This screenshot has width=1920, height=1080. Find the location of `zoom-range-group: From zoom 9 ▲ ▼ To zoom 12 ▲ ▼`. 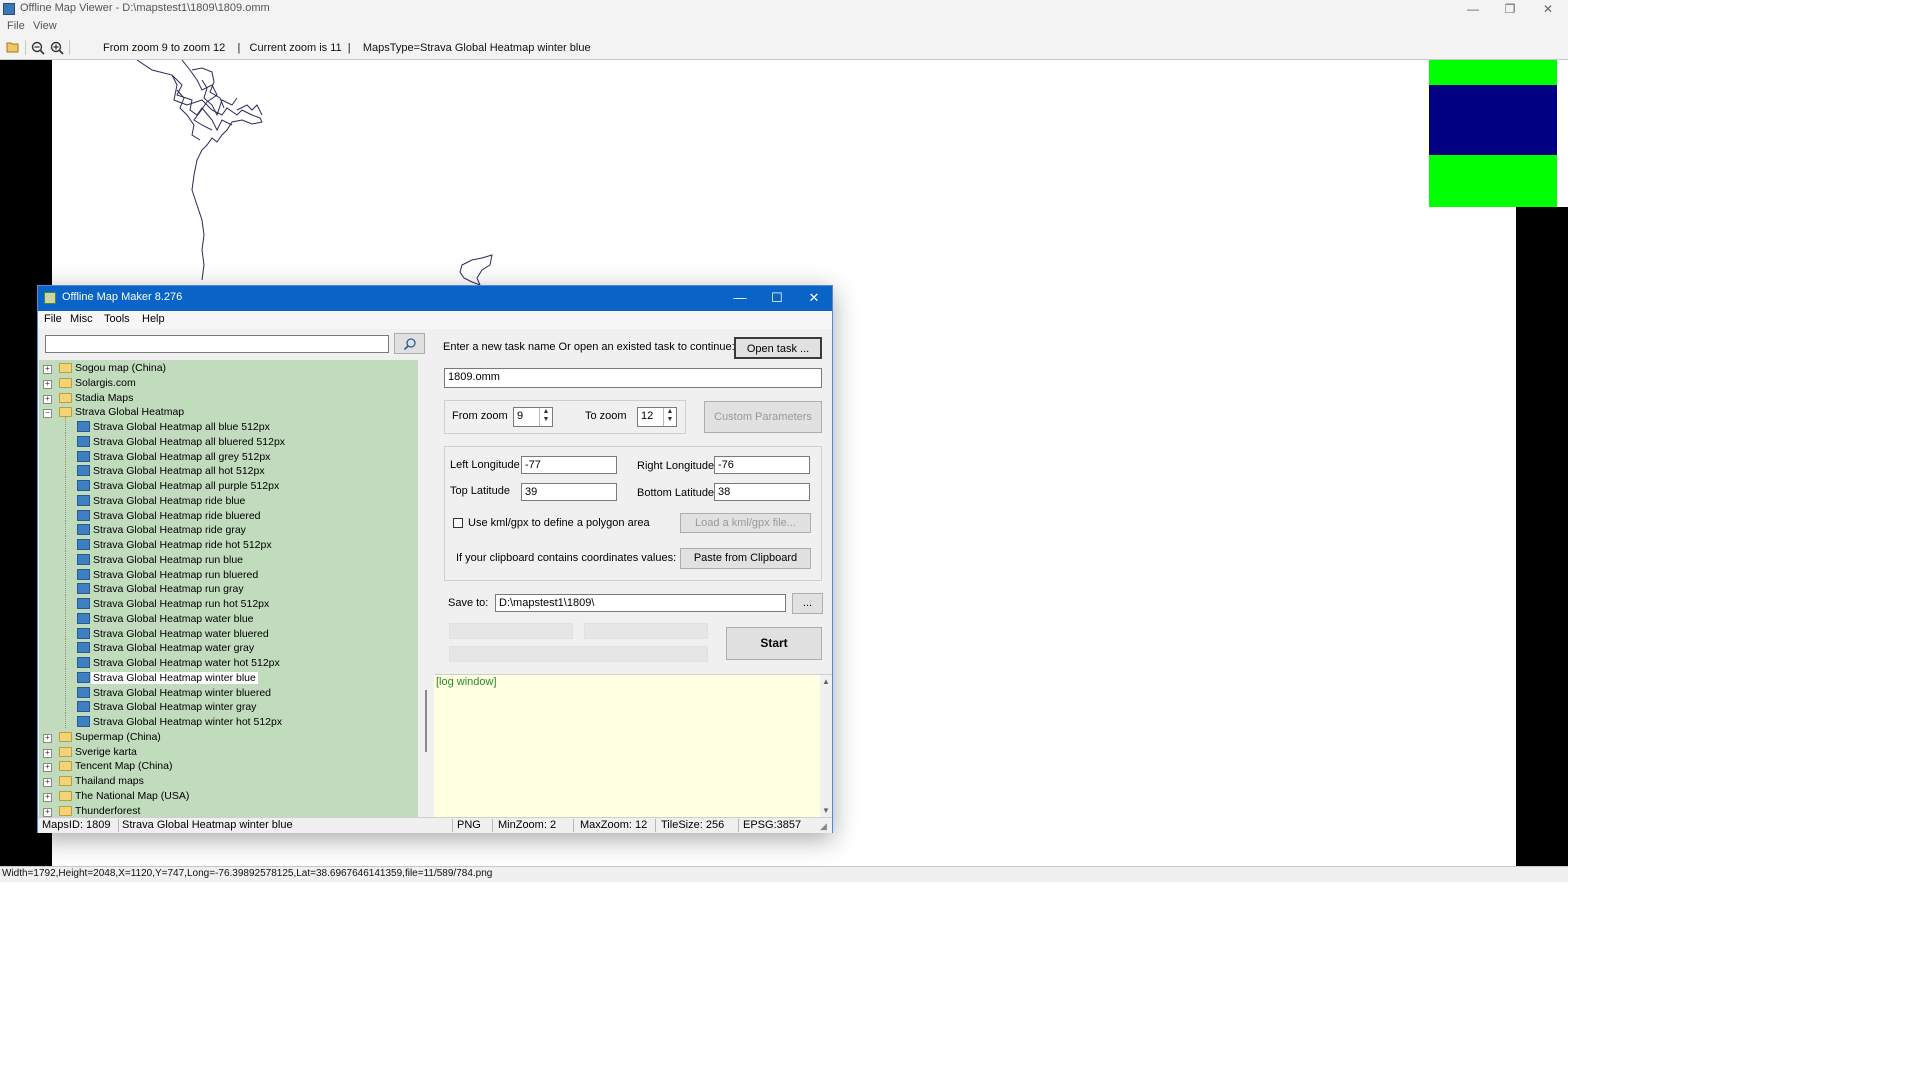

zoom-range-group: From zoom 9 ▲ ▼ To zoom 12 ▲ ▼ is located at coordinates (565, 417).